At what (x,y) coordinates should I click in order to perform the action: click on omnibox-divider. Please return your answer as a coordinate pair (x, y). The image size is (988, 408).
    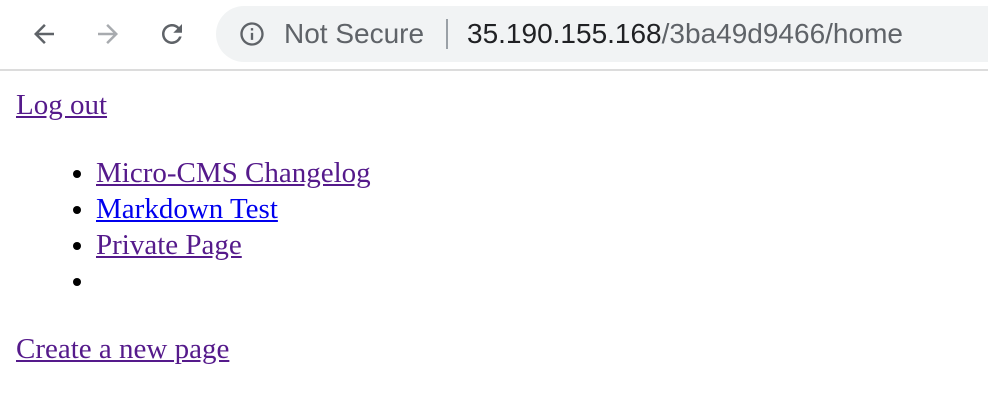
    Looking at the image, I should click on (447, 34).